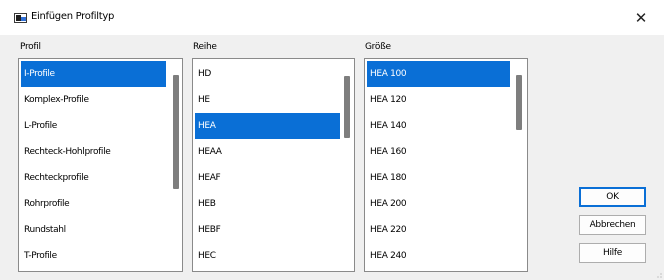 The height and width of the screenshot is (280, 664). I want to click on list-item: HEBF, so click(267, 230).